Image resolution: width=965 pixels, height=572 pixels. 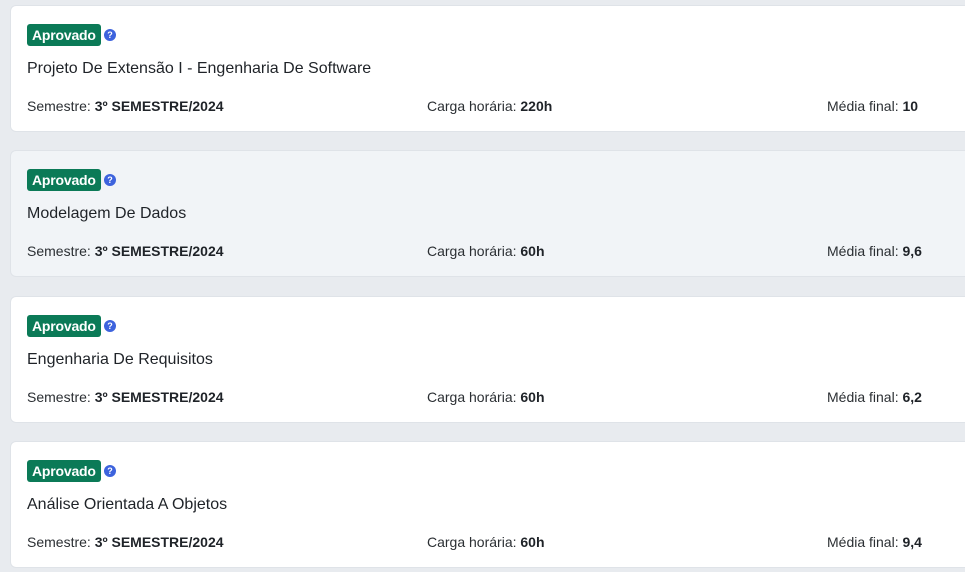 I want to click on workload-info: Carga horária: 220h, so click(x=489, y=106).